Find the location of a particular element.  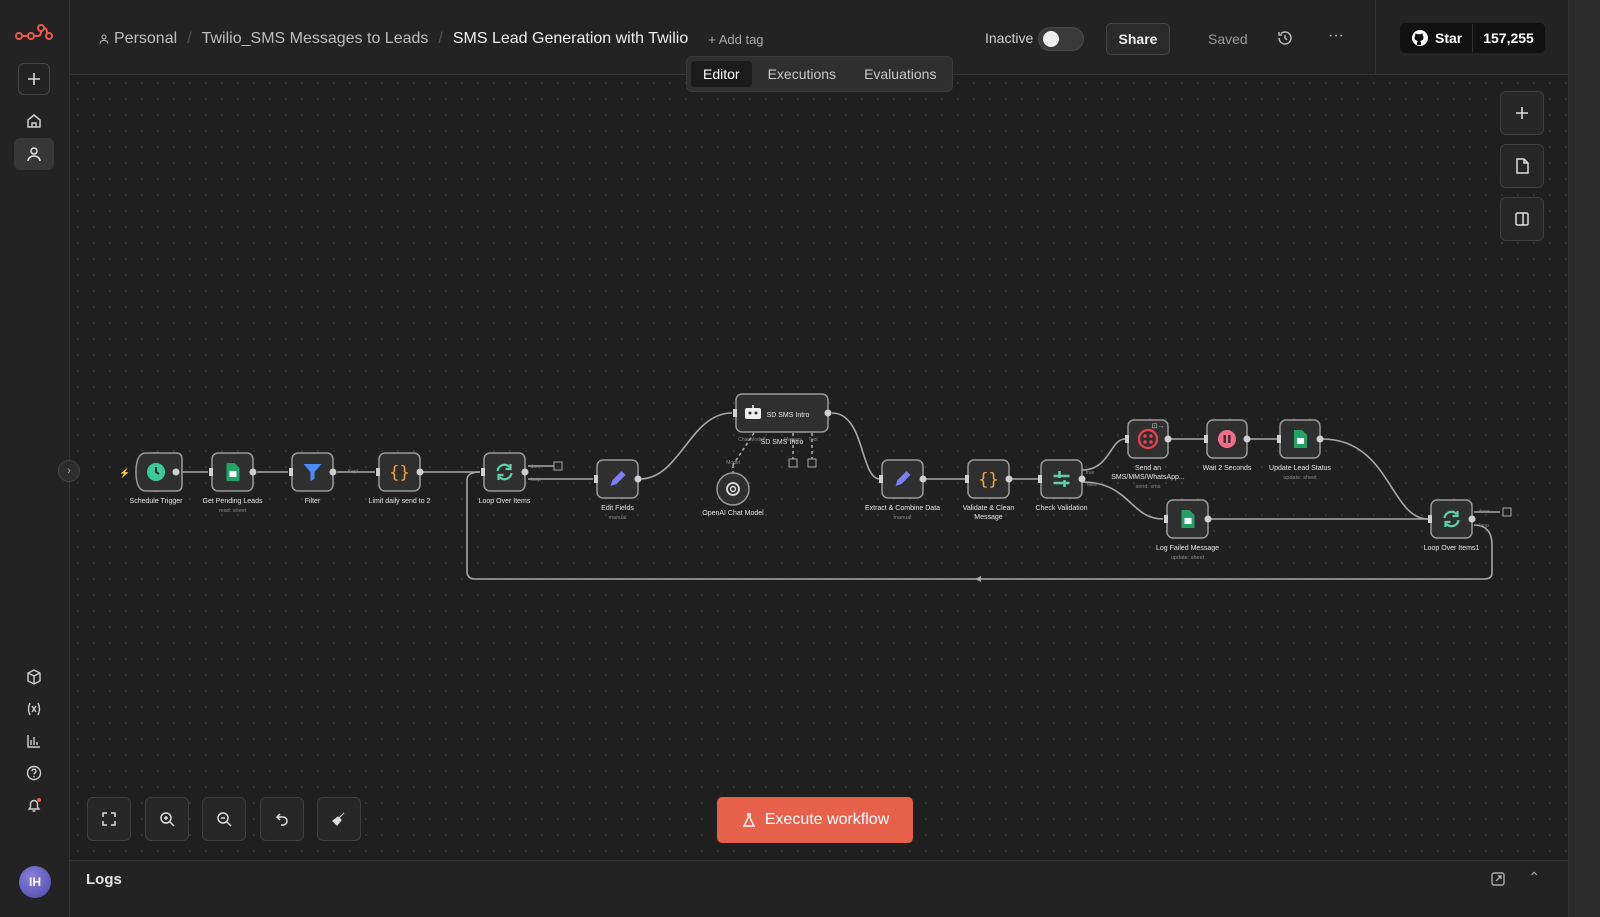

node-loop2 is located at coordinates (1452, 519).